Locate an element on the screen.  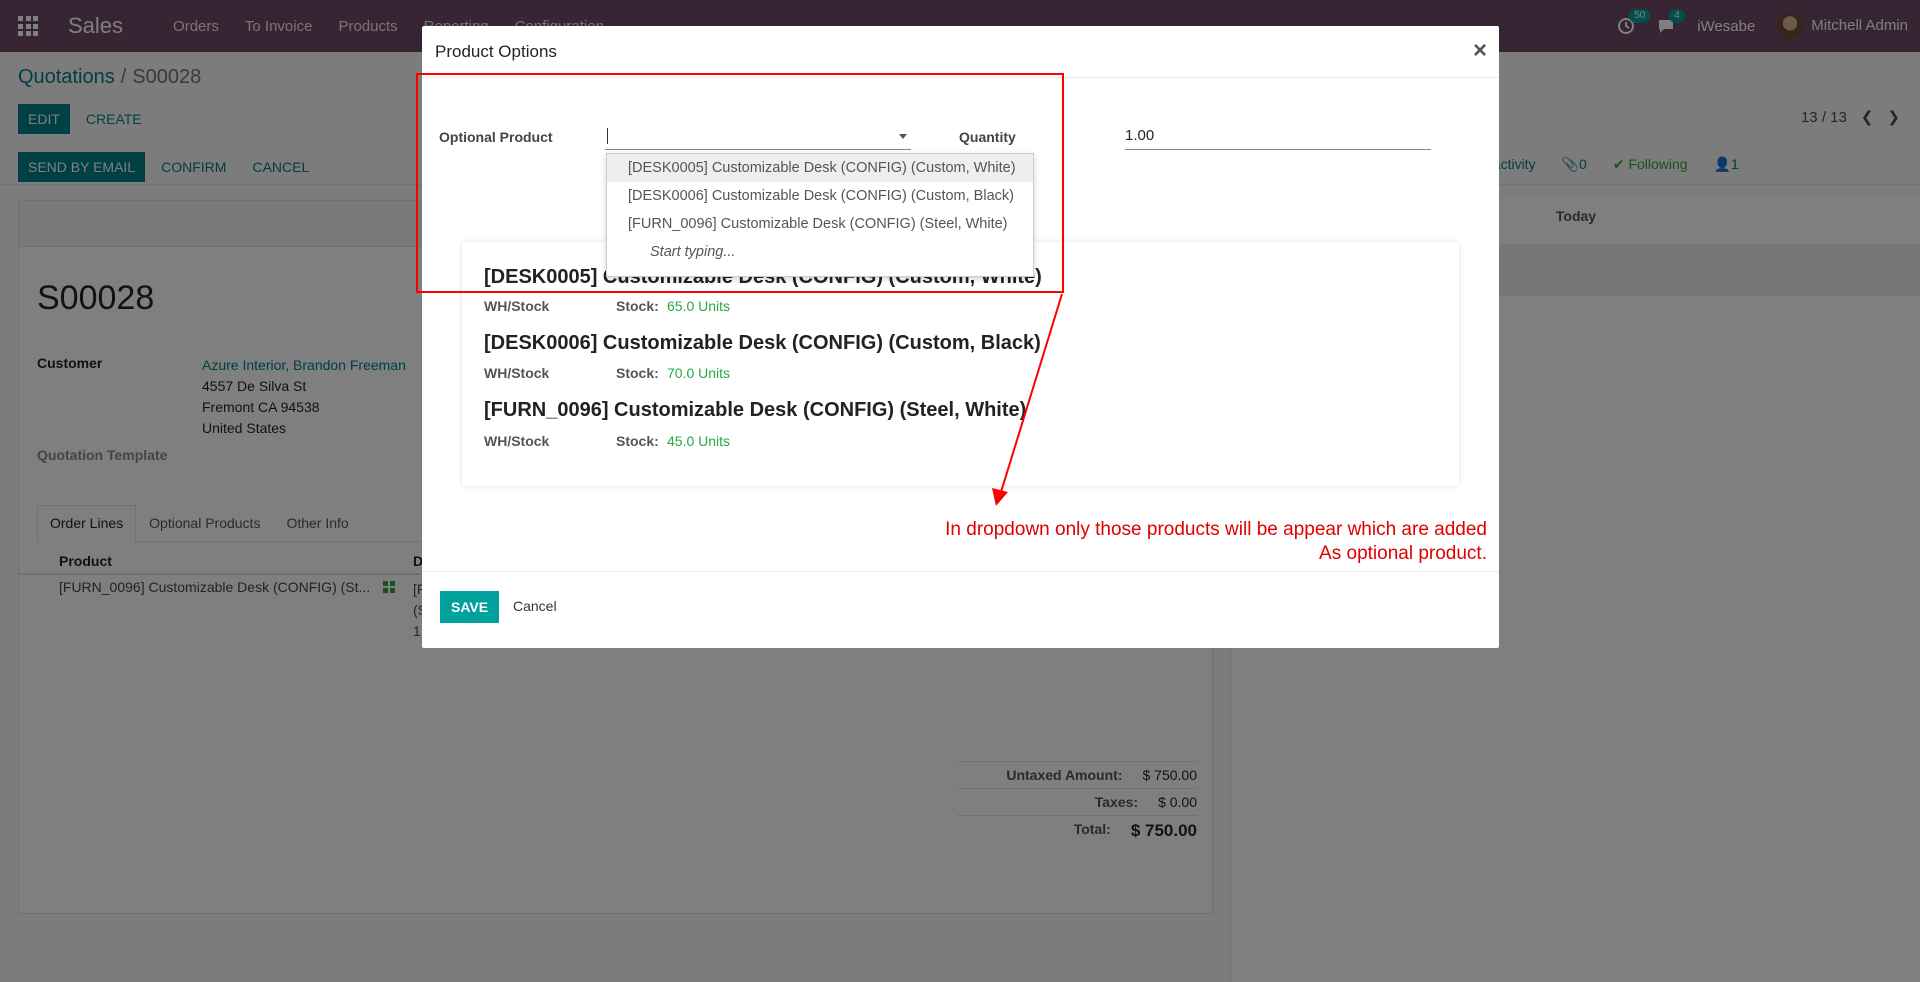
modal-footer: SAVE Cancel is located at coordinates (960, 609).